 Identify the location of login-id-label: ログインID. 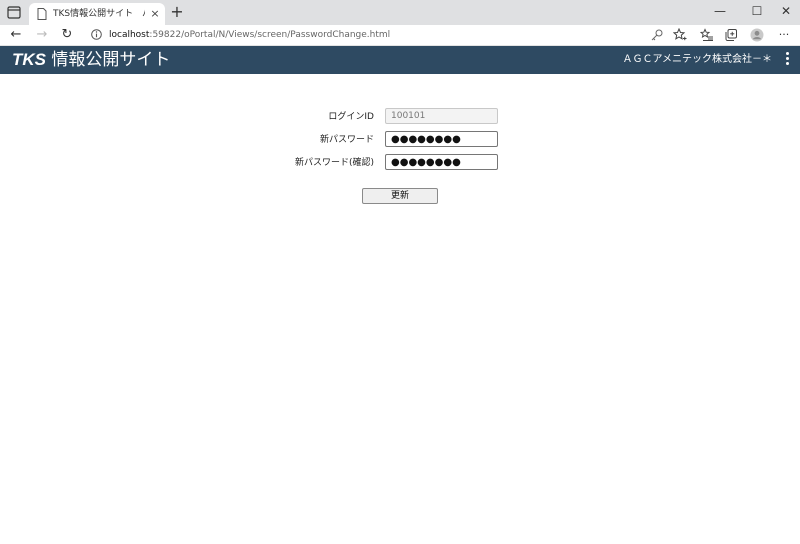
(351, 117).